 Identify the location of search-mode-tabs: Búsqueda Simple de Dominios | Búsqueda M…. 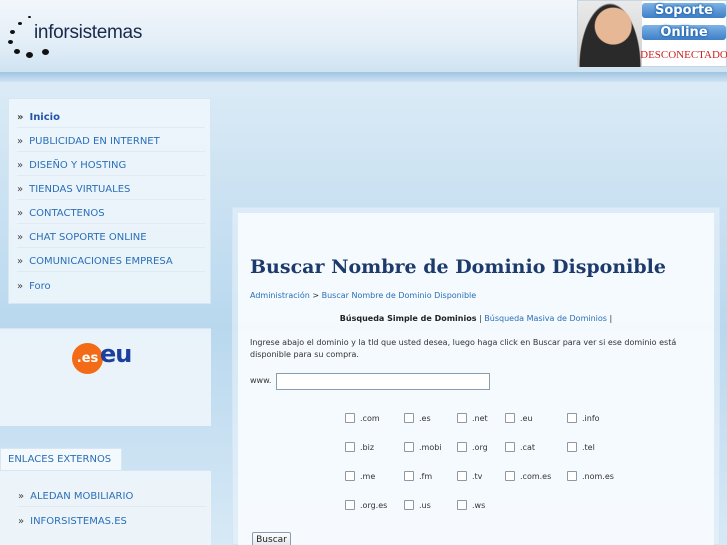
(476, 318).